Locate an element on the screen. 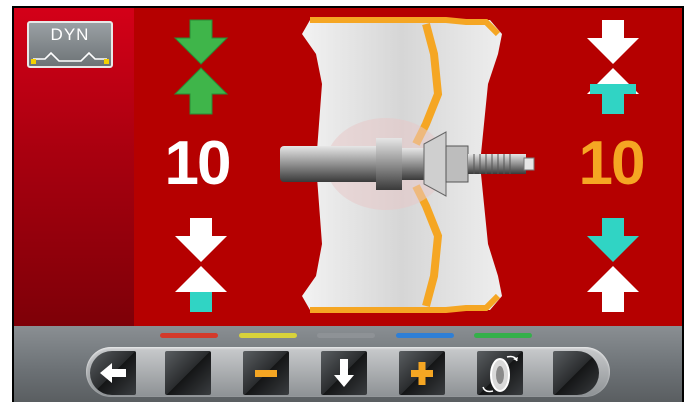 Image resolution: width=689 pixels, height=405 pixels. cyan-down-arrow-icon is located at coordinates (613, 240).